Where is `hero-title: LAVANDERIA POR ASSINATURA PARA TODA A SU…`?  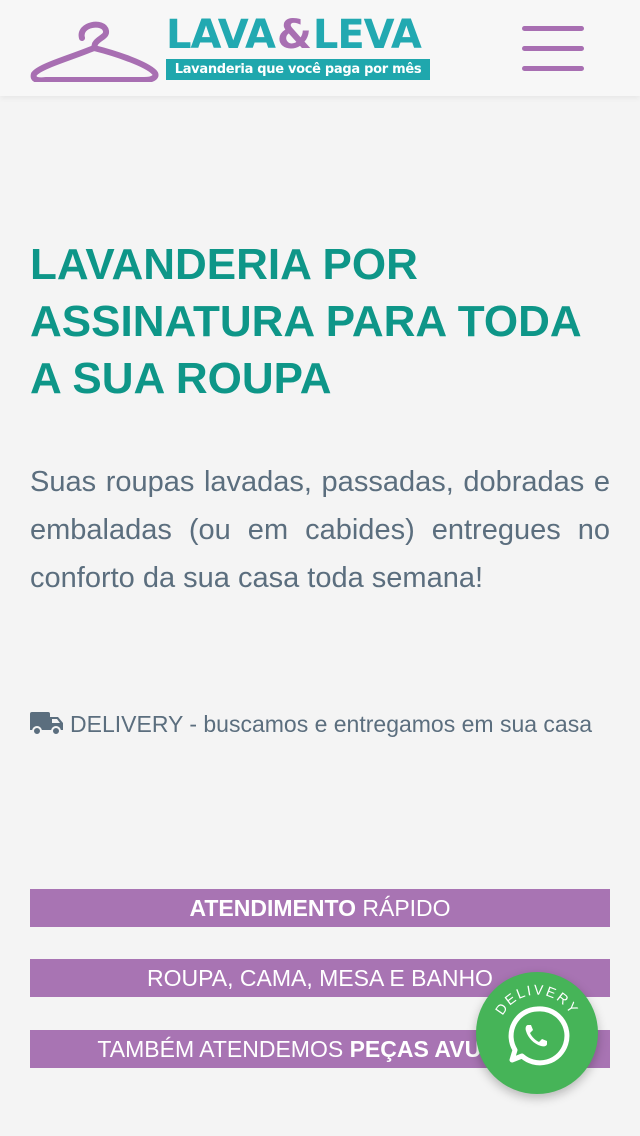
hero-title: LAVANDERIA POR ASSINATURA PARA TODA A SU… is located at coordinates (305, 321).